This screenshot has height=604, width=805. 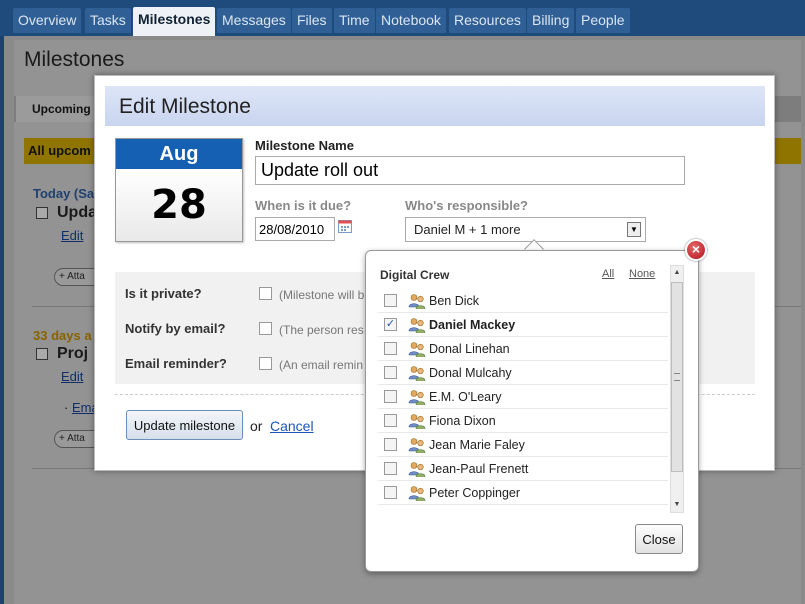 What do you see at coordinates (608, 274) in the screenshot?
I see `select-all-link: All` at bounding box center [608, 274].